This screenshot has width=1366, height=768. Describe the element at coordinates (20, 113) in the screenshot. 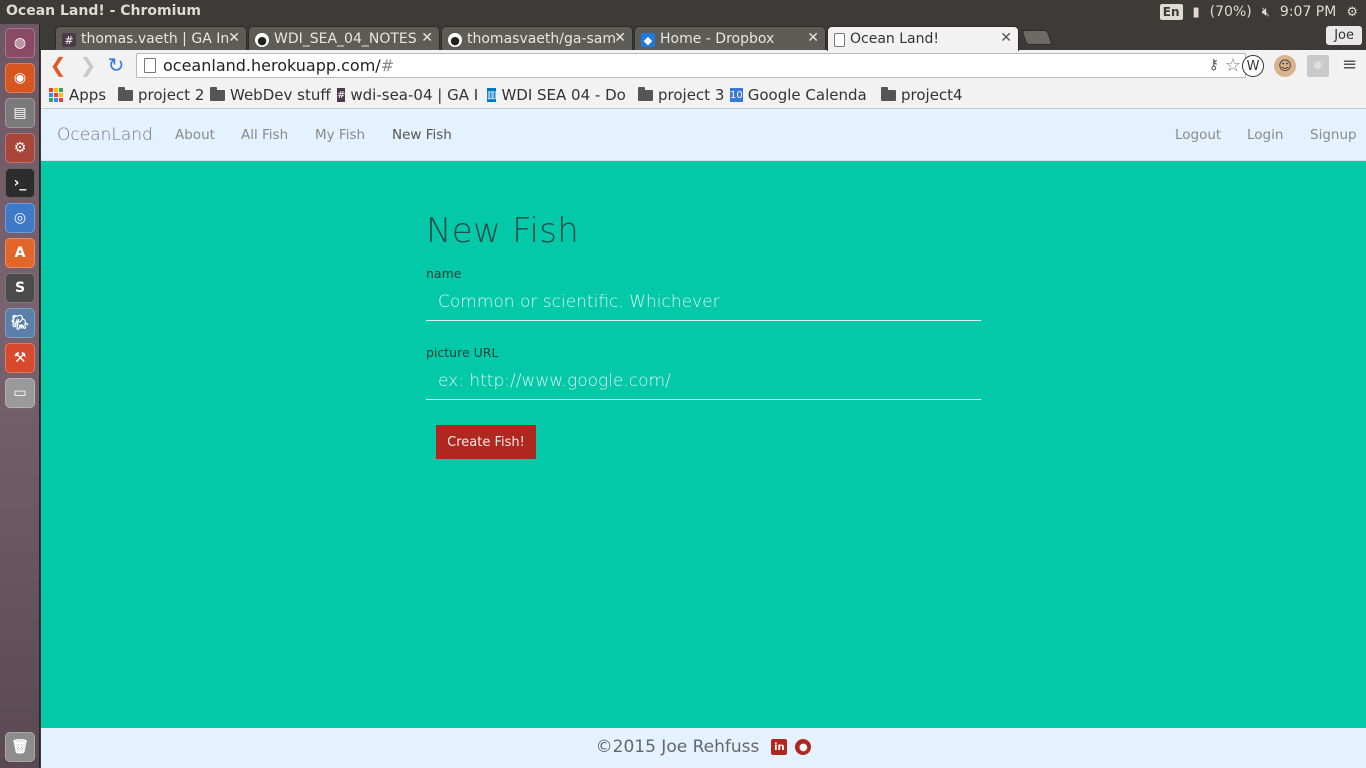

I see `file-manager-icon: ▤` at that location.